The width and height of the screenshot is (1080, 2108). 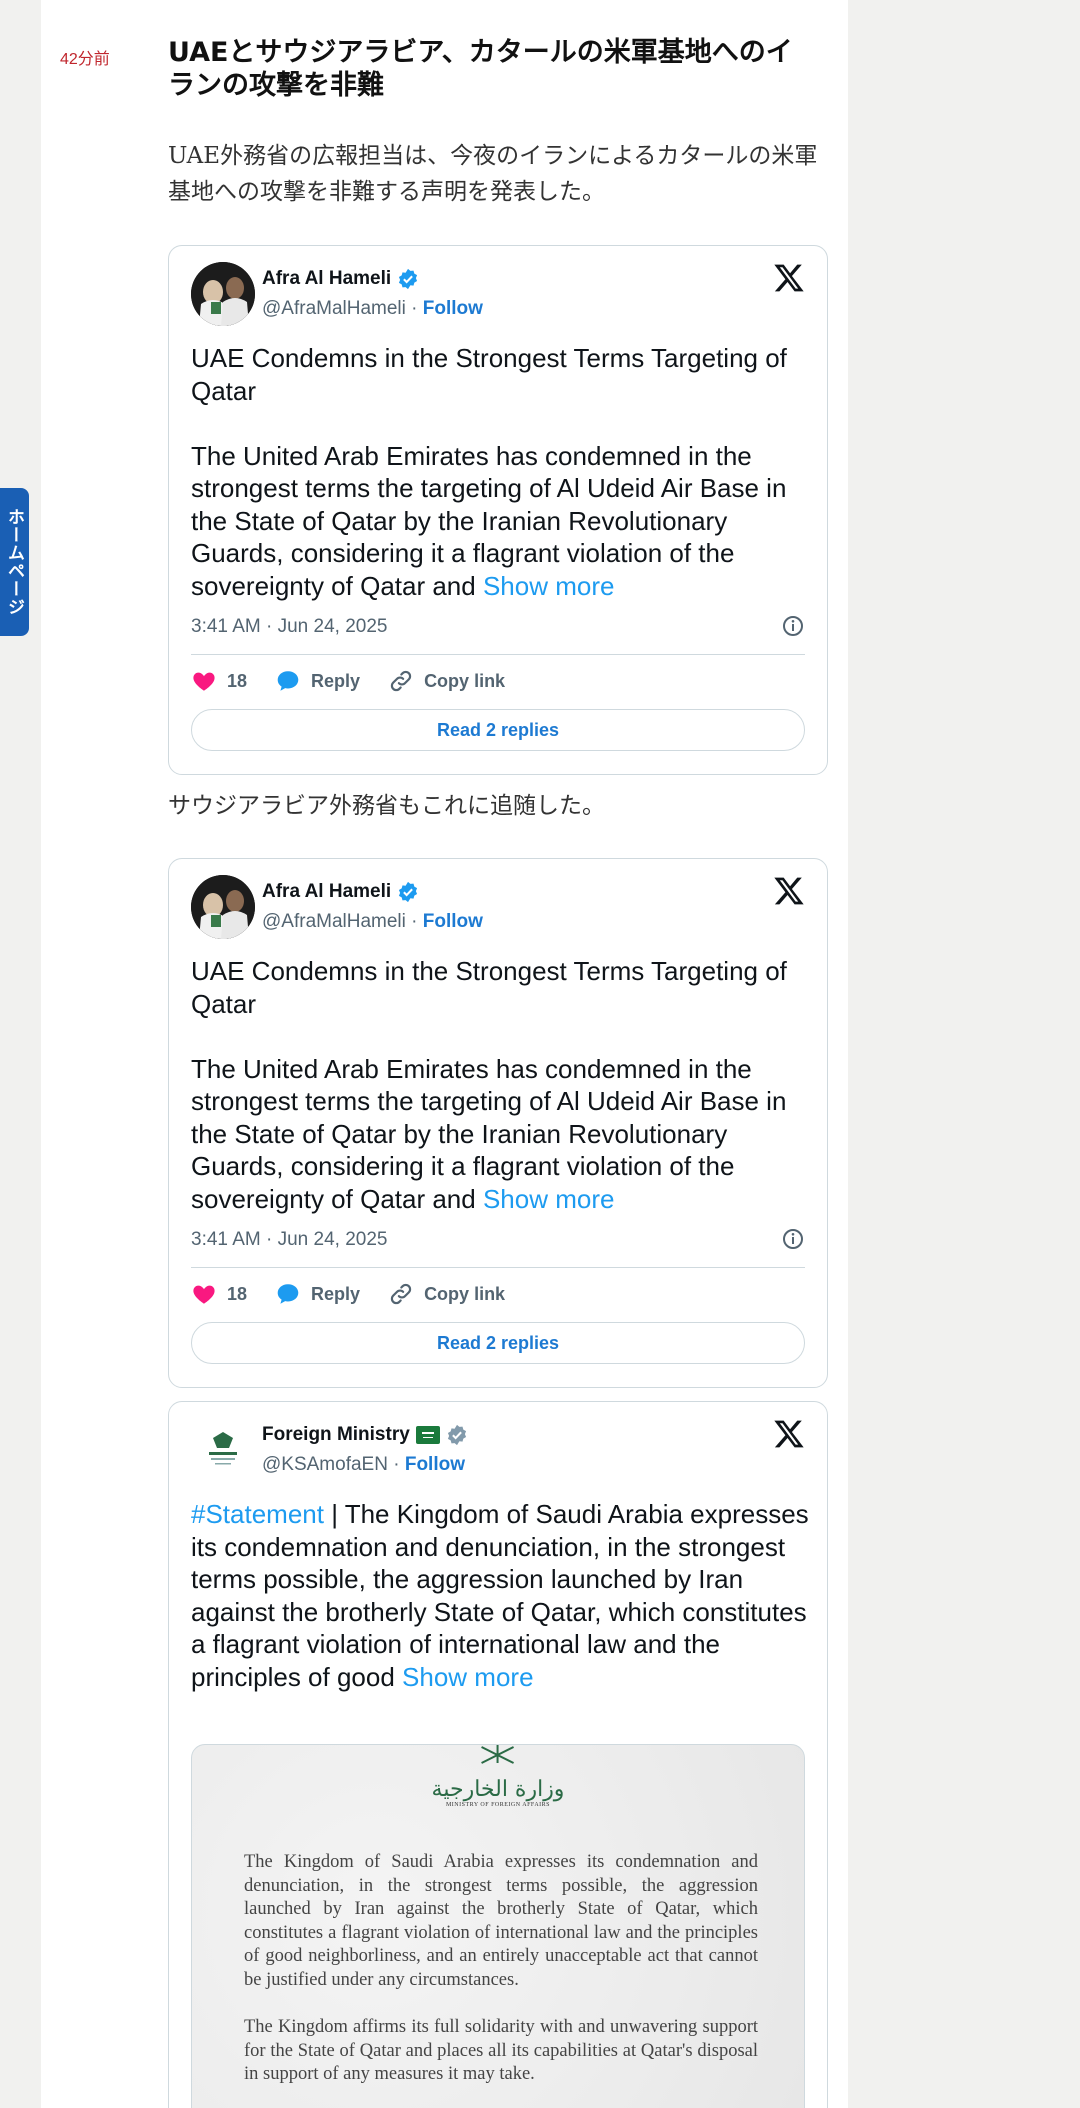 I want to click on homepage-side-tab: ホームページ, so click(x=14, y=562).